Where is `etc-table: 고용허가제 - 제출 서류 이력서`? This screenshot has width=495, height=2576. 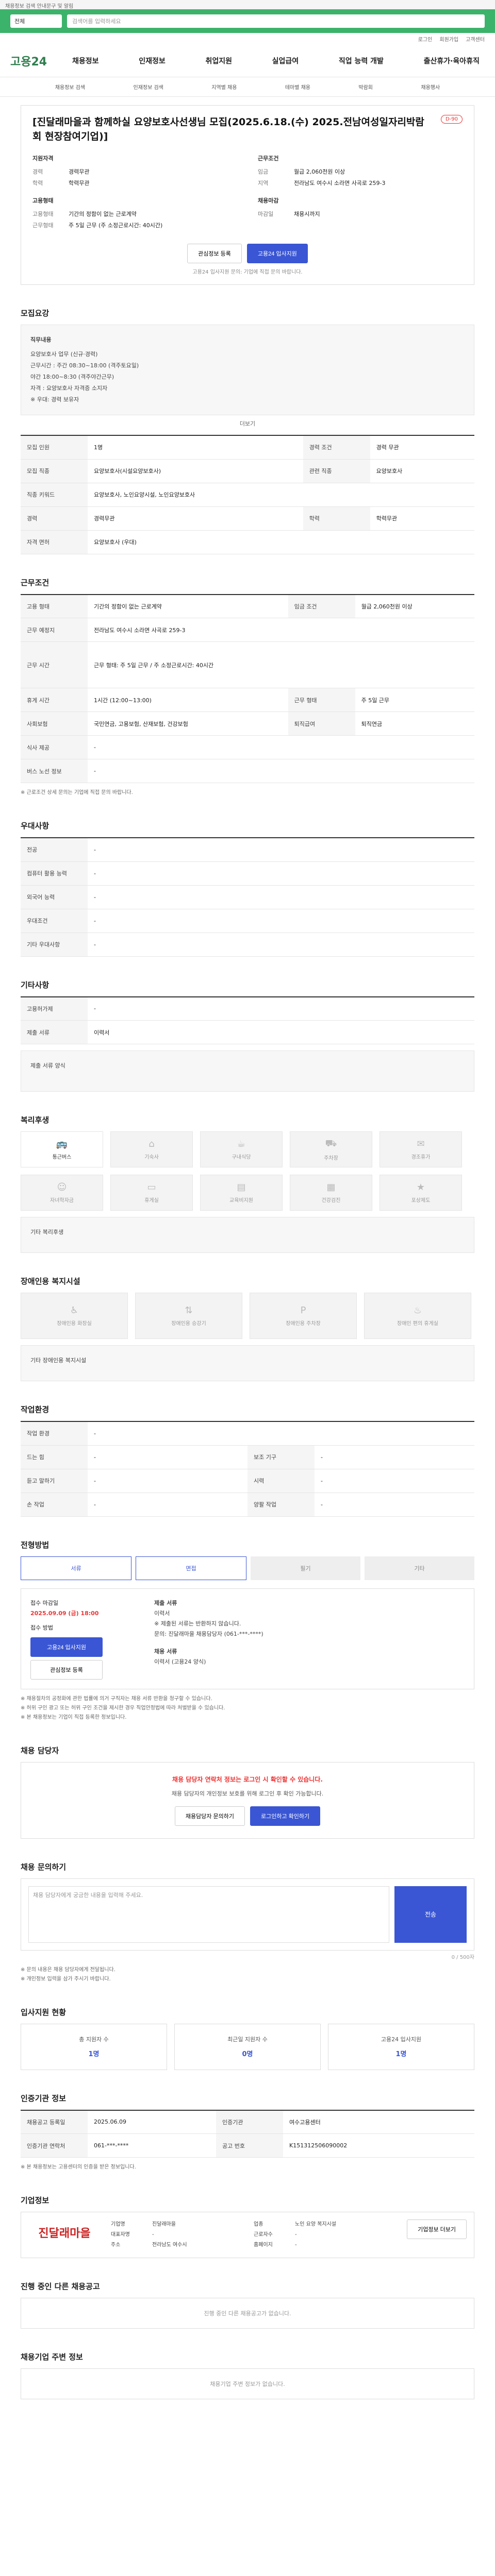
etc-table: 고용허가제 - 제출 서류 이력서 is located at coordinates (247, 1020).